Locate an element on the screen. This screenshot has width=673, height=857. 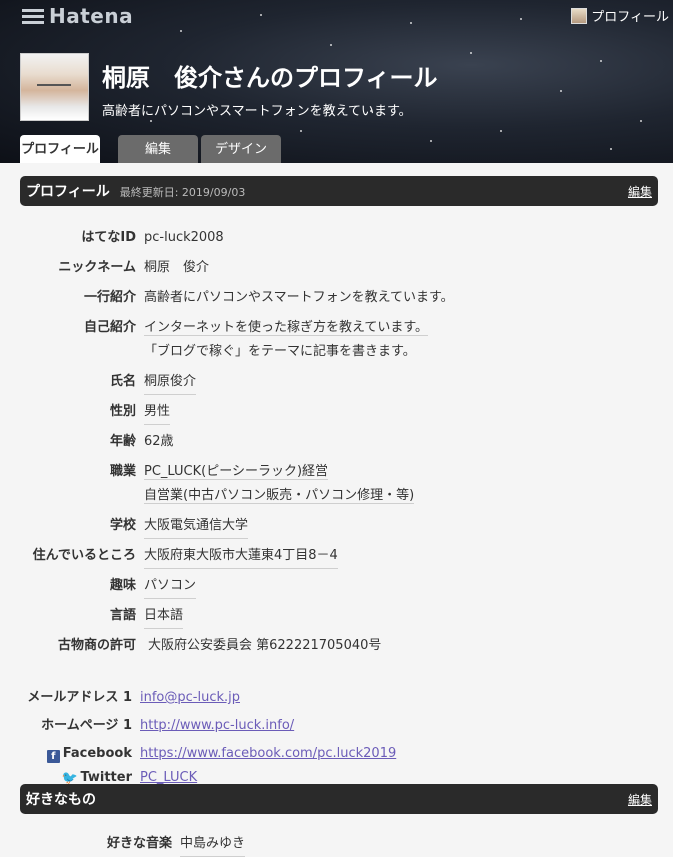
twitter-label: Twitter is located at coordinates (106, 777).